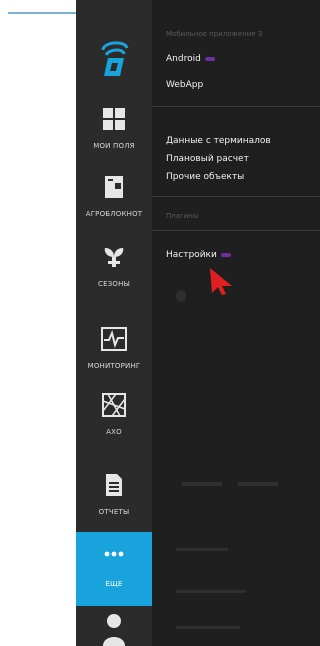  What do you see at coordinates (114, 405) in the screenshot?
I see `map-icon` at bounding box center [114, 405].